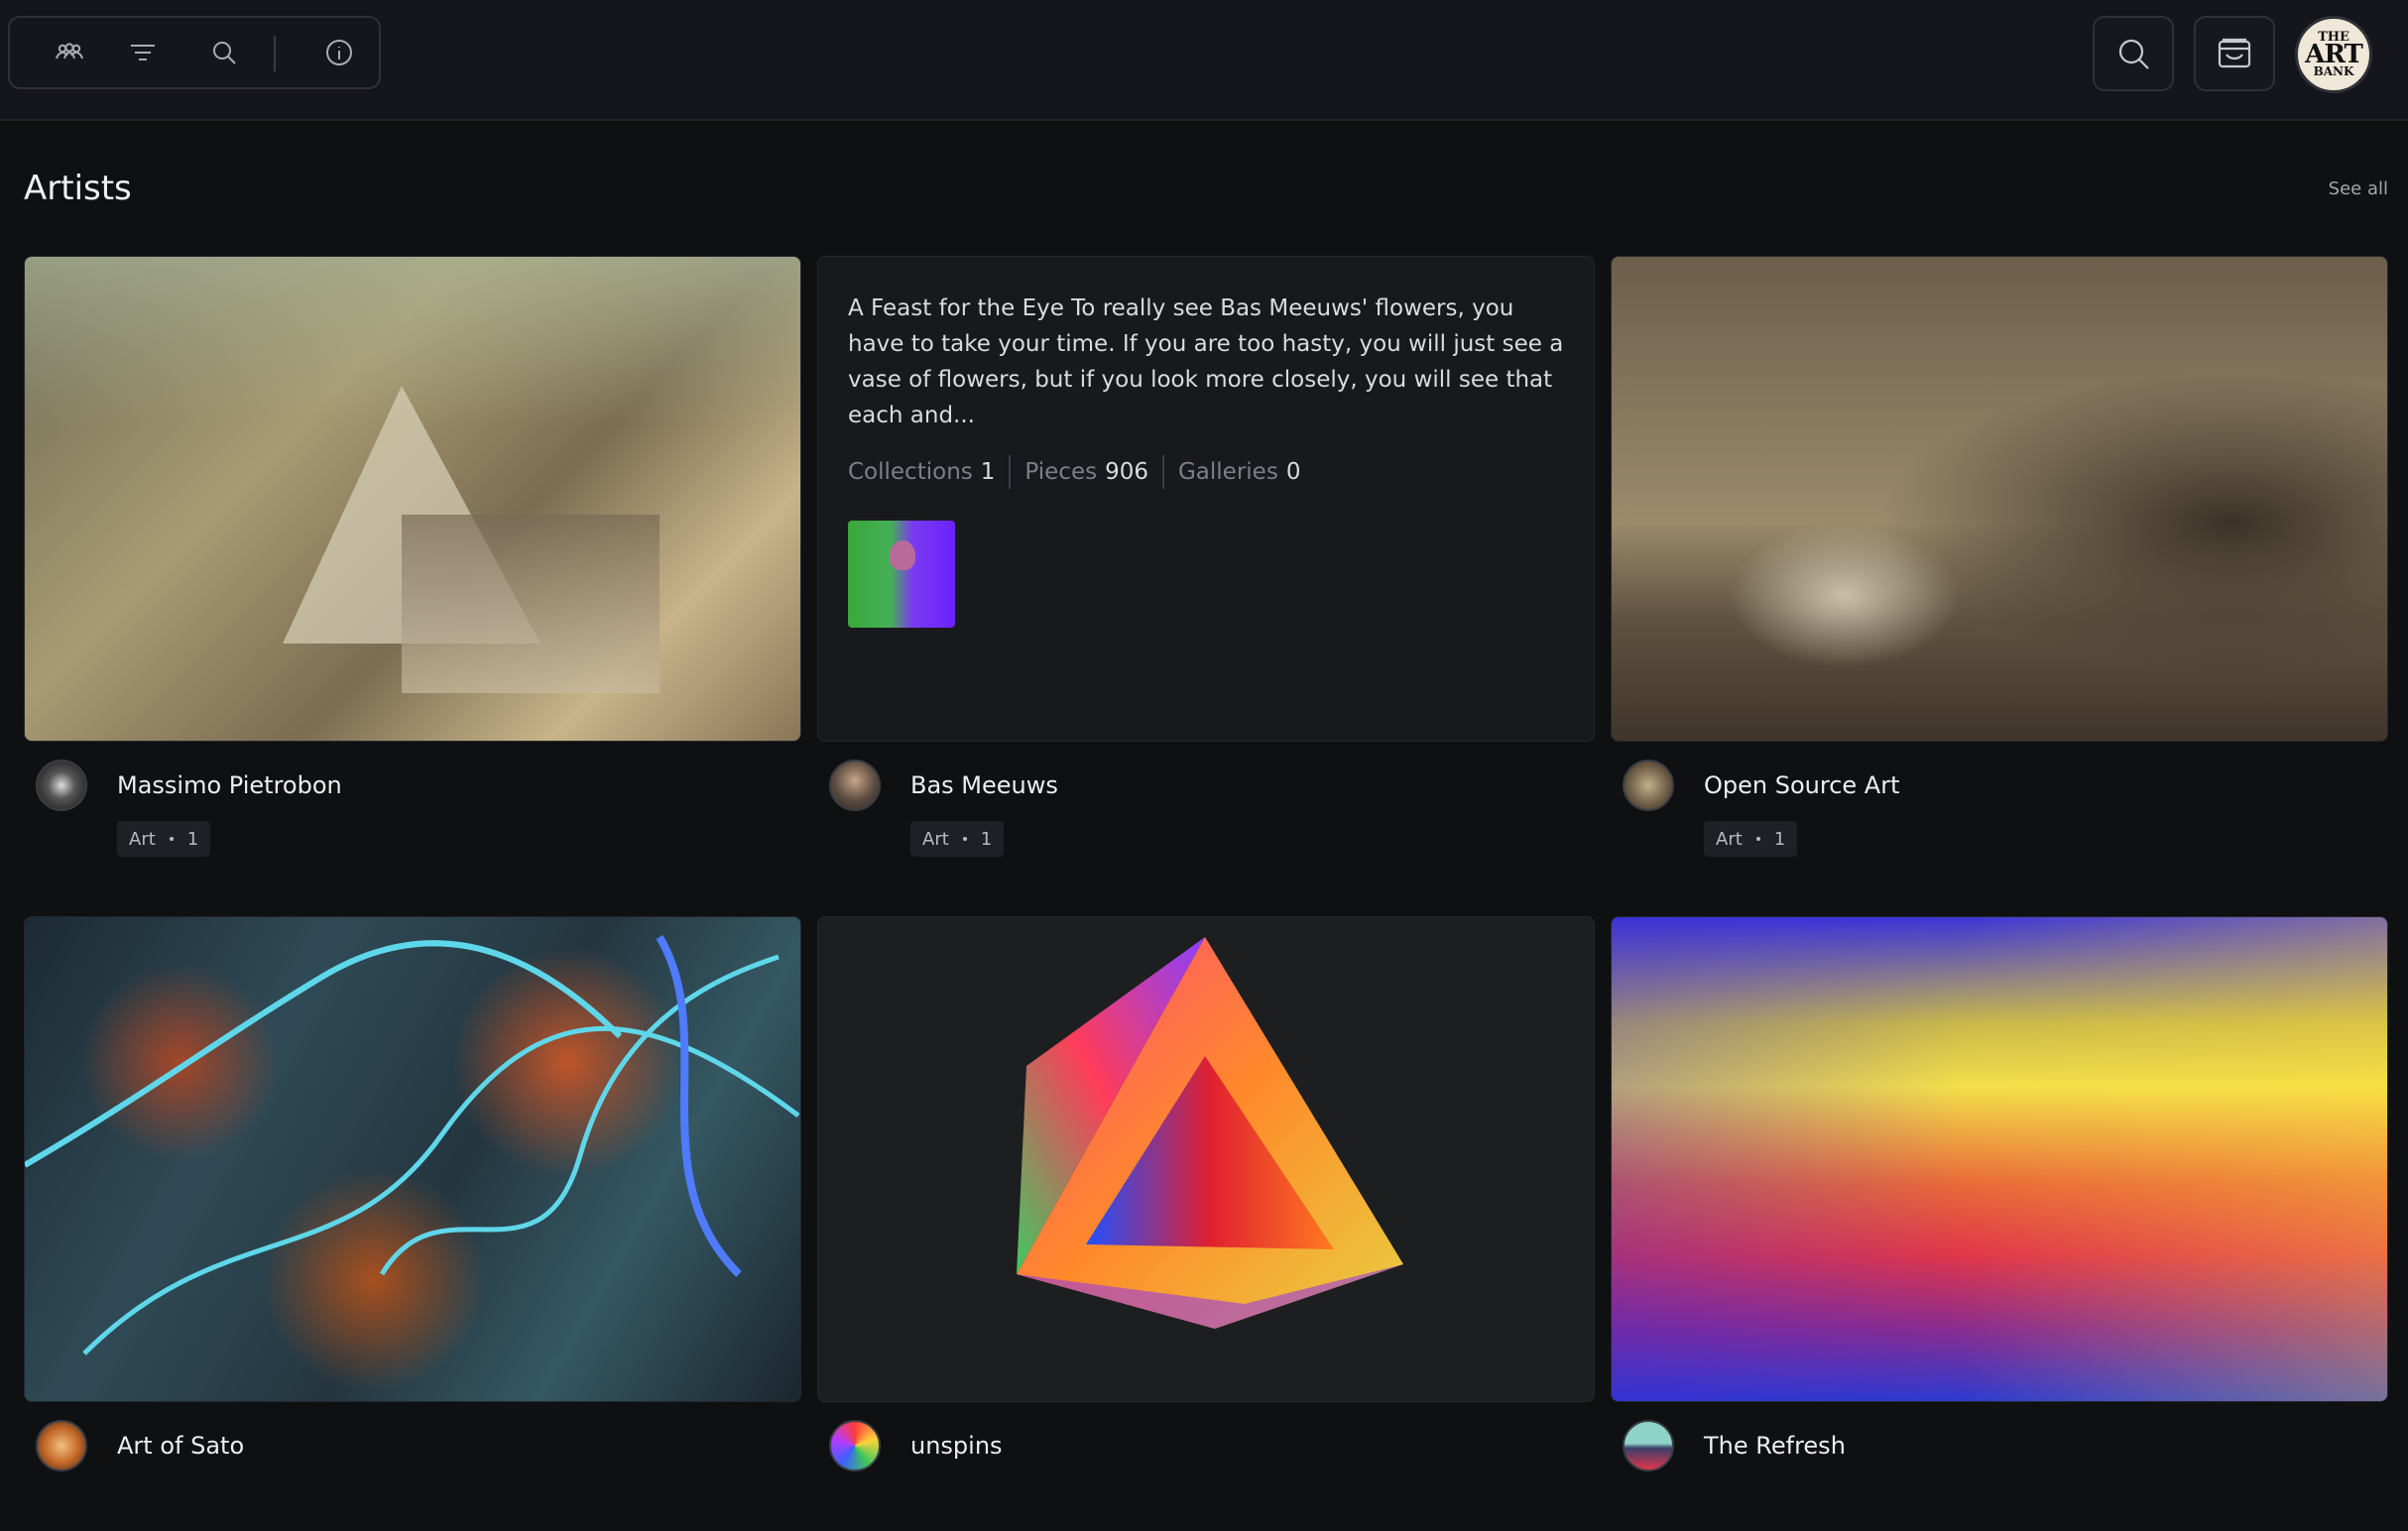  I want to click on artist-card: Massimo Pietrobon Art 1, so click(413, 563).